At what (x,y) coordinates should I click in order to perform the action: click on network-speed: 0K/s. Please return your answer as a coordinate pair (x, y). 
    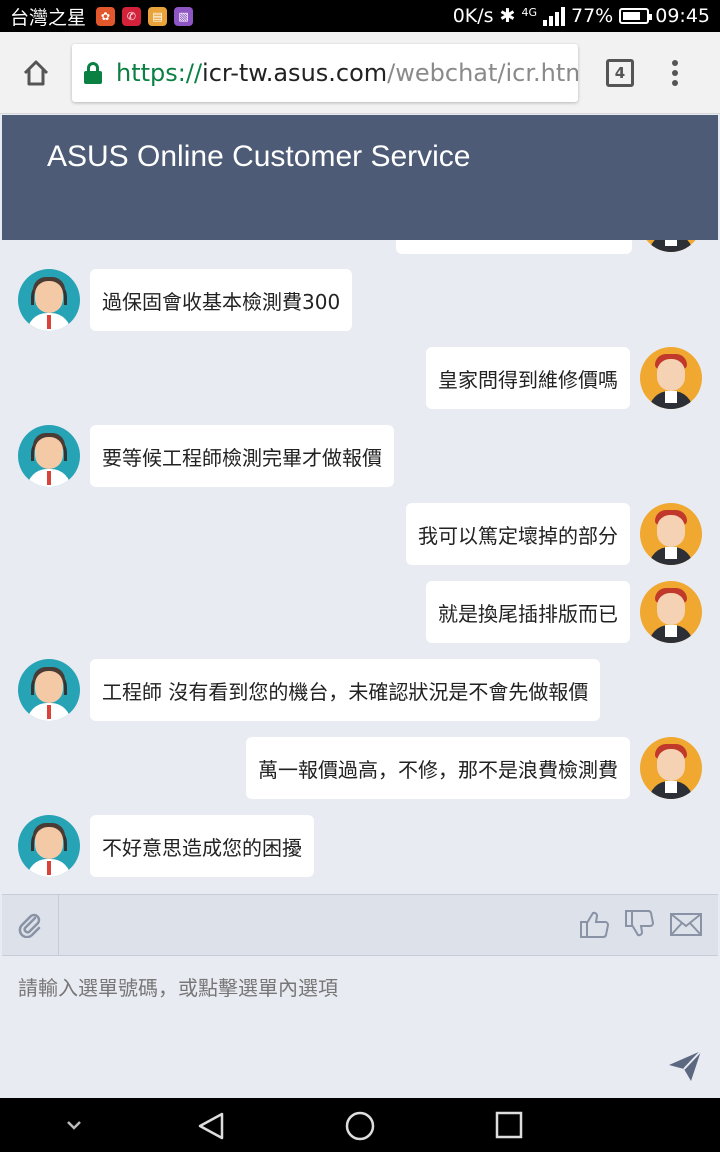
    Looking at the image, I should click on (473, 16).